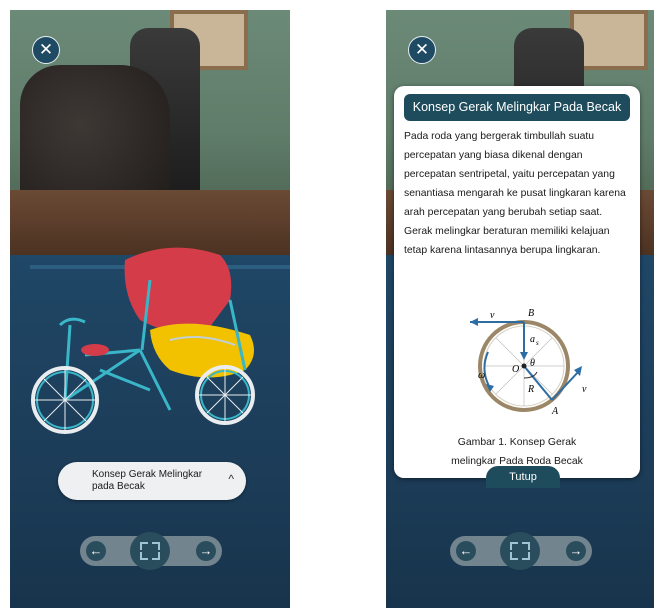 The height and width of the screenshot is (608, 655). What do you see at coordinates (95, 350) in the screenshot?
I see `becak-saddle` at bounding box center [95, 350].